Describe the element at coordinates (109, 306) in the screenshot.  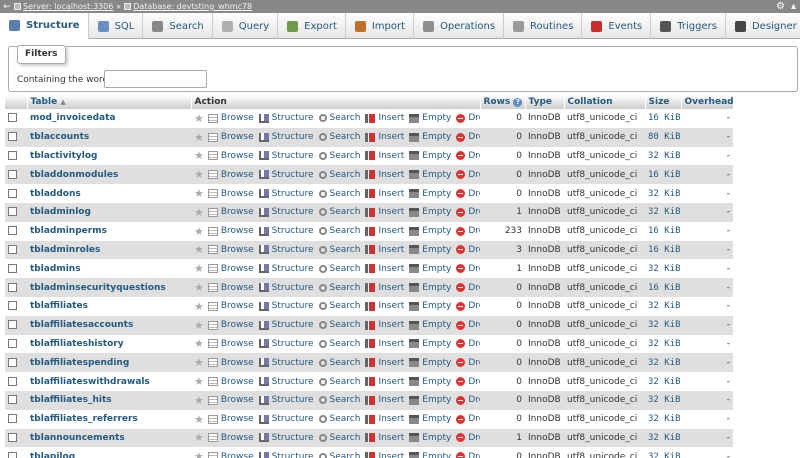
I see `table-name: tblaffiliates` at that location.